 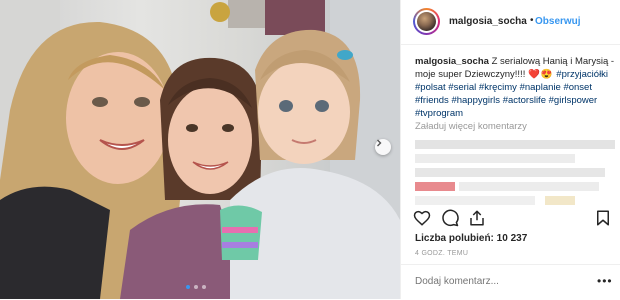 I want to click on more-options-button: •••, so click(x=605, y=281).